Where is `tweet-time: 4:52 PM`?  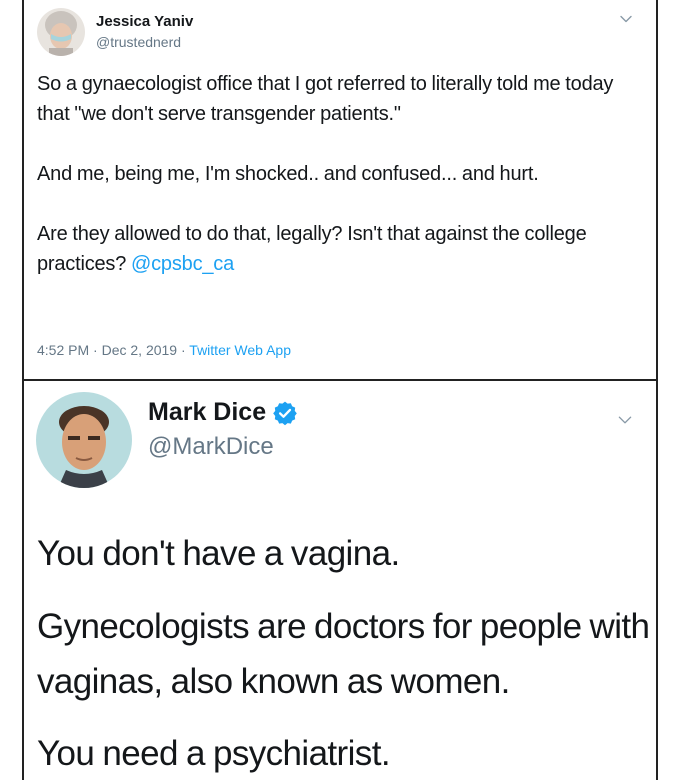
tweet-time: 4:52 PM is located at coordinates (63, 350).